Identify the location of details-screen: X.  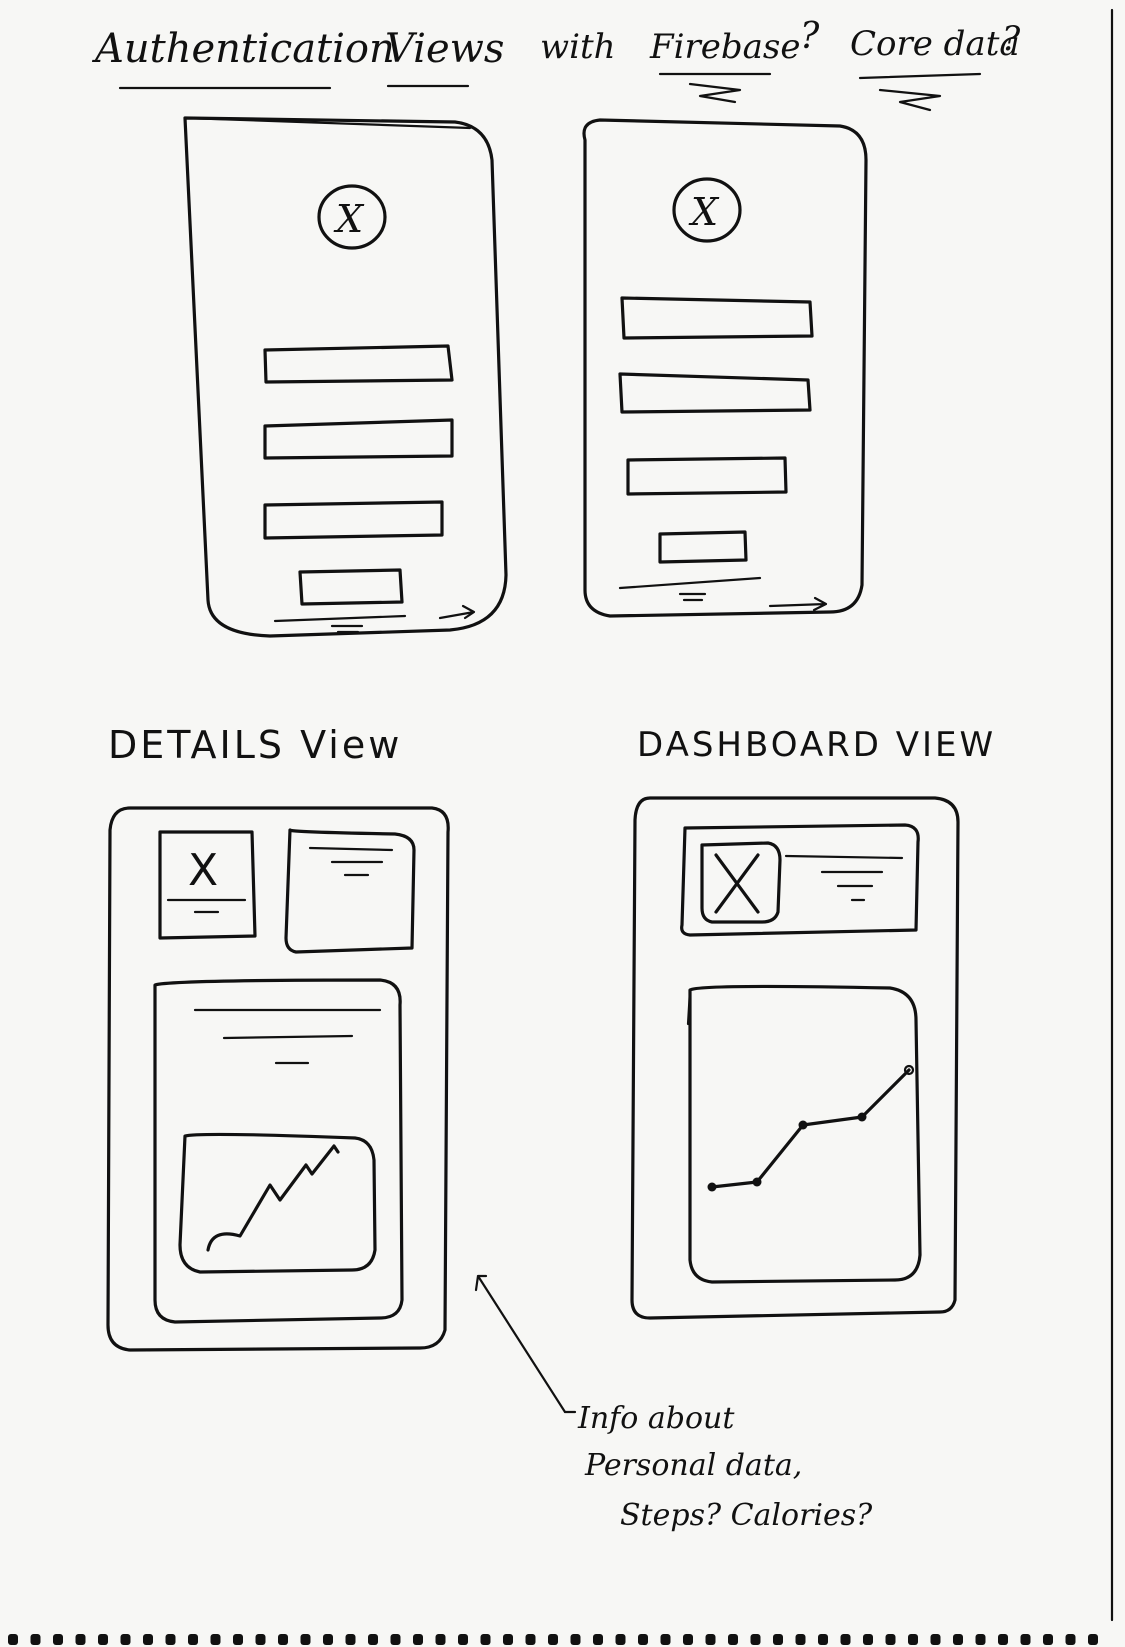
(278, 1079).